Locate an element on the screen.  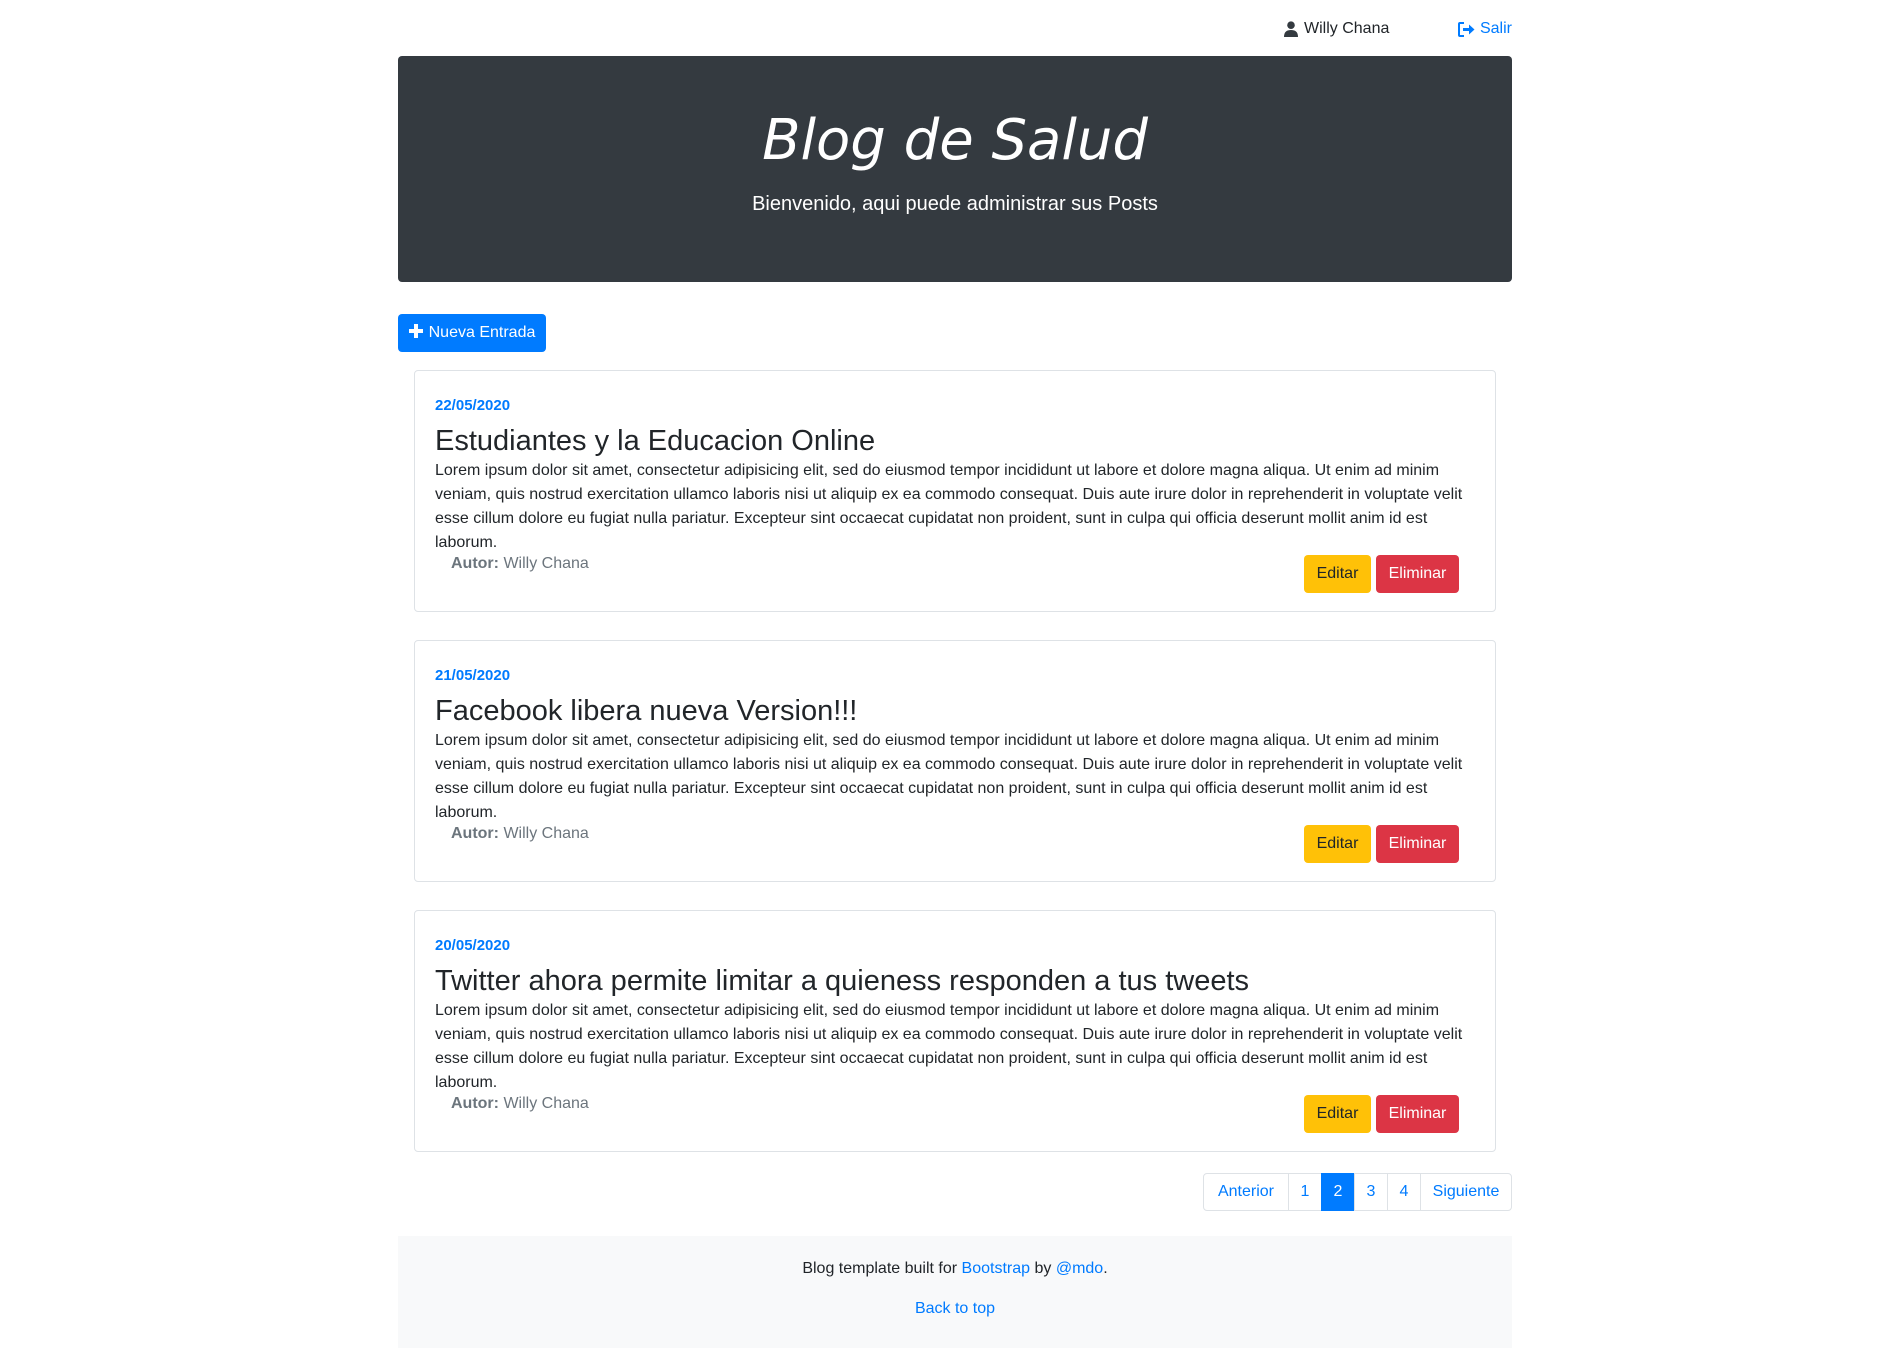
top-bar: Willy Chana Salir is located at coordinates (955, 28).